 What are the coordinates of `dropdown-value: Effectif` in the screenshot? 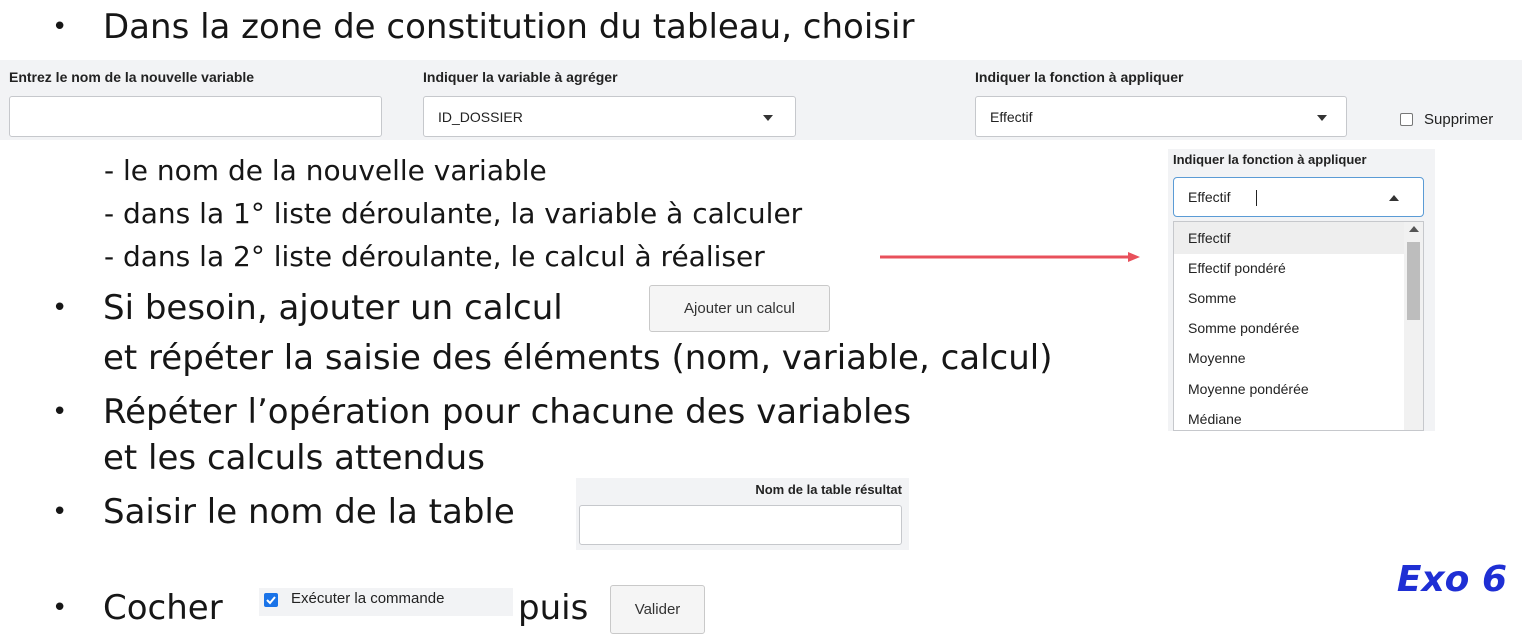 It's located at (1209, 197).